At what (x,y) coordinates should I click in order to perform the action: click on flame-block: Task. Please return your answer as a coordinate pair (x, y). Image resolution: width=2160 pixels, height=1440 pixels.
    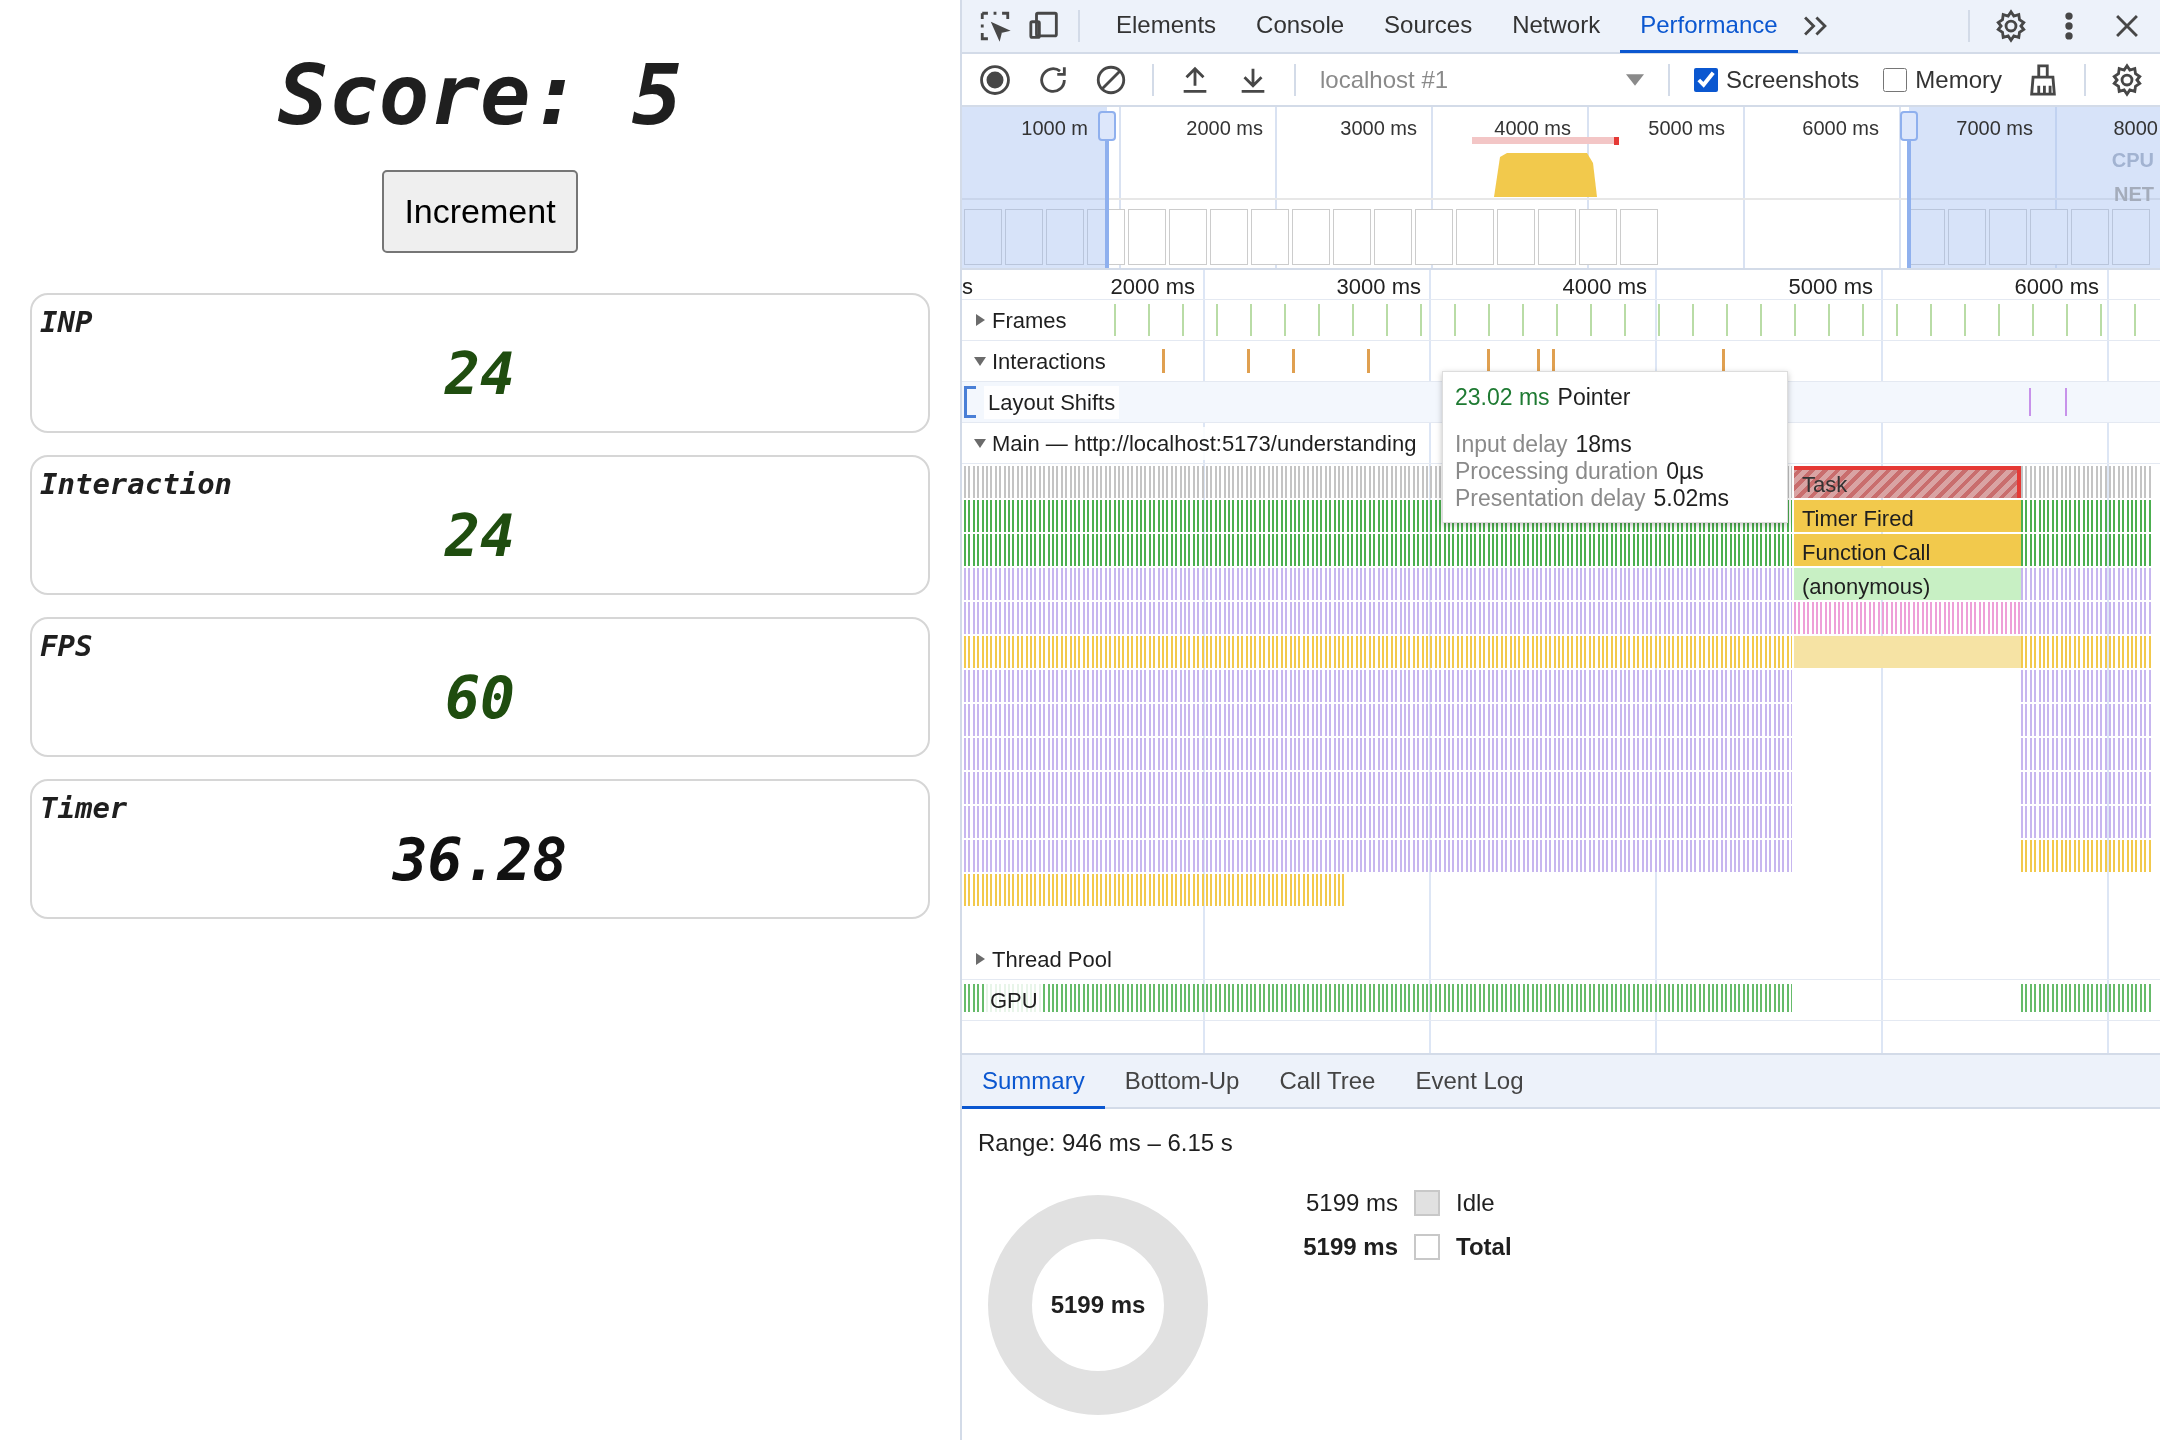
    Looking at the image, I should click on (1907, 482).